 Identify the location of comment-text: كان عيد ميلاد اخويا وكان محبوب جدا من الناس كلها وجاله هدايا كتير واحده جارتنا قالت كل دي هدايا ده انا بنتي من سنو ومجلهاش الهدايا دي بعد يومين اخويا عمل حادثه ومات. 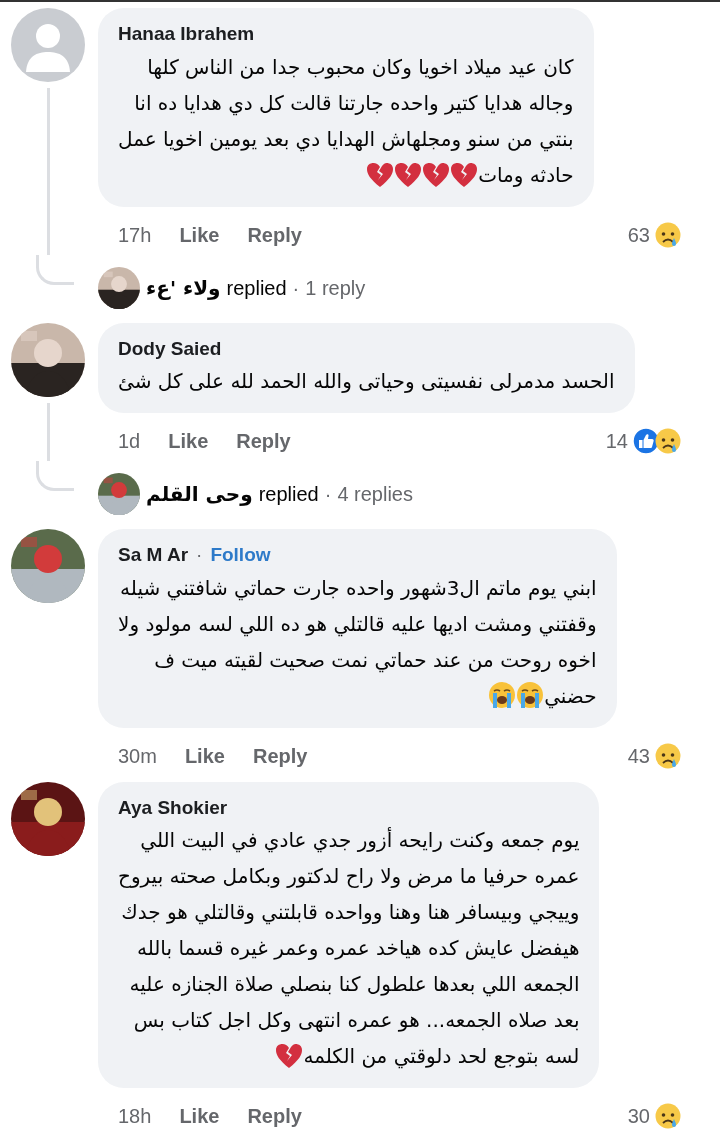
(346, 121).